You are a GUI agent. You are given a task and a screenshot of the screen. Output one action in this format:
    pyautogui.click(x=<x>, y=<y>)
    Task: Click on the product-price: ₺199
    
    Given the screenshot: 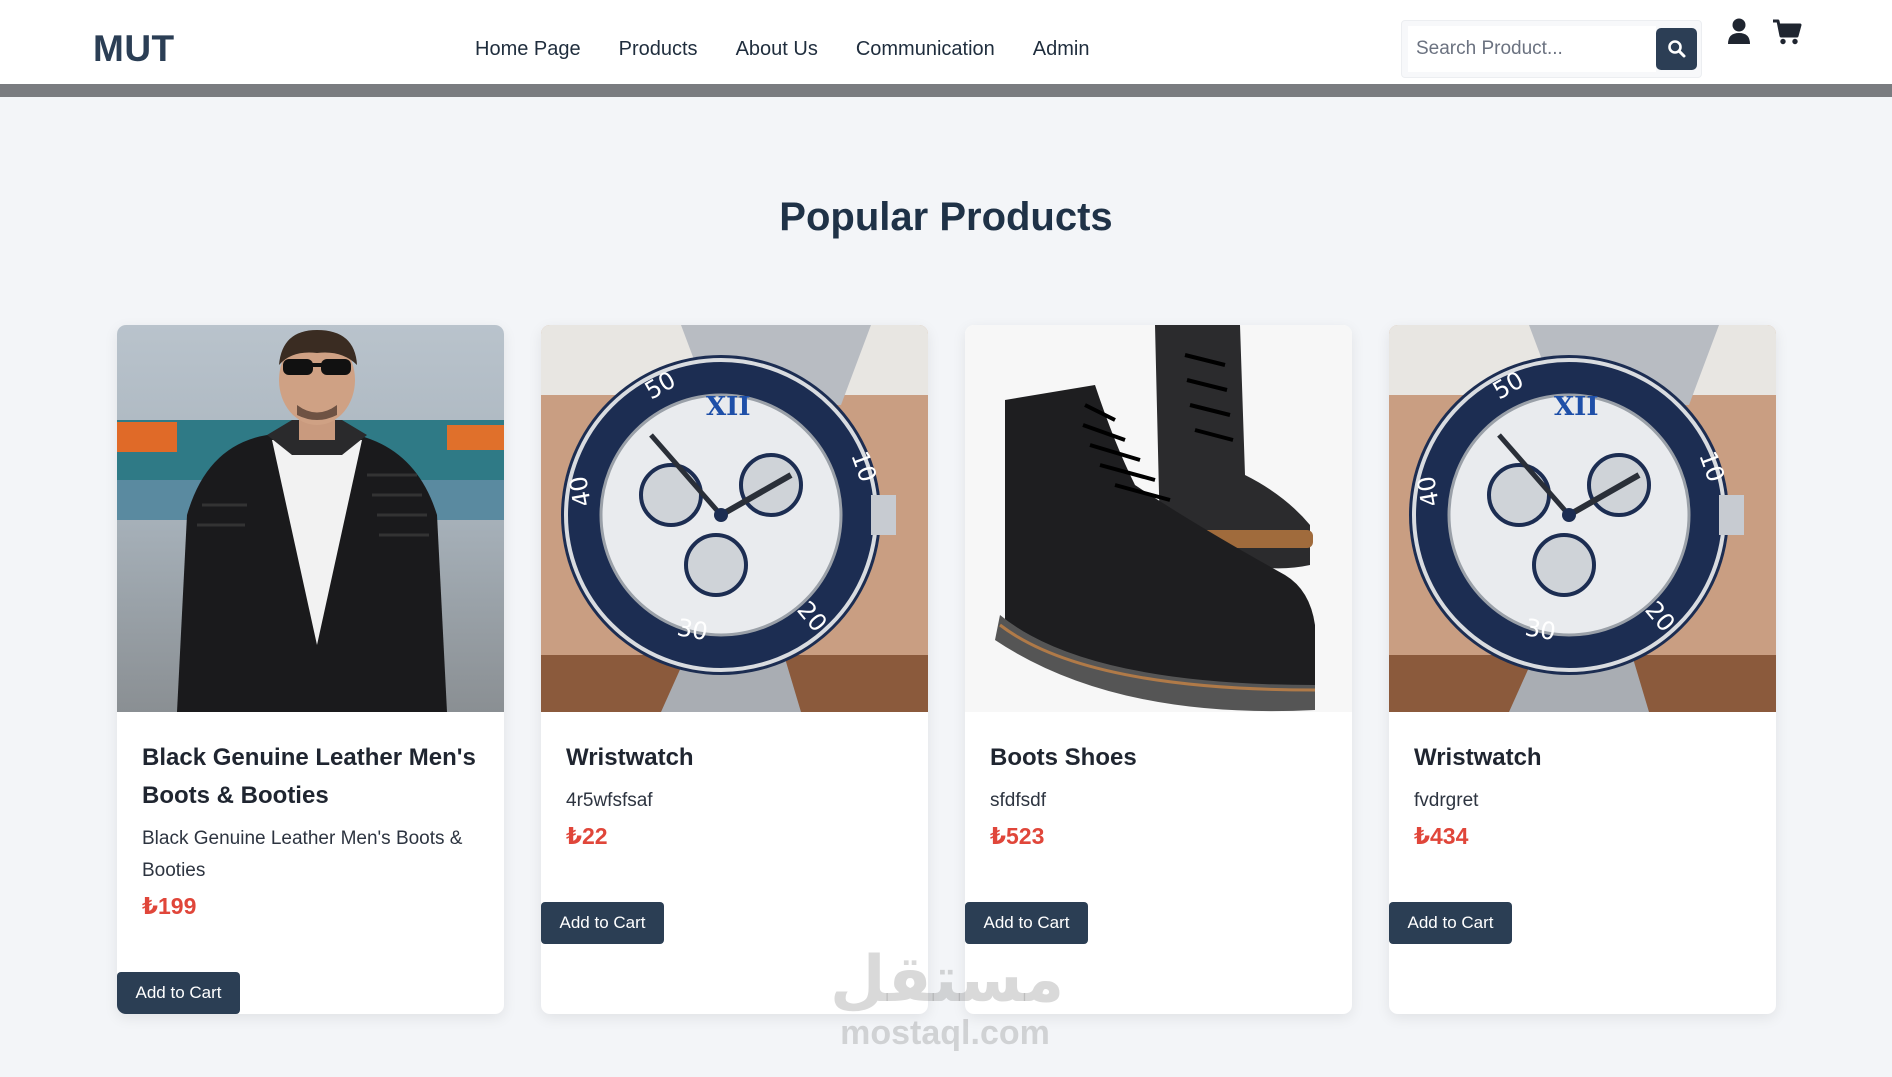 What is the action you would take?
    pyautogui.click(x=169, y=906)
    